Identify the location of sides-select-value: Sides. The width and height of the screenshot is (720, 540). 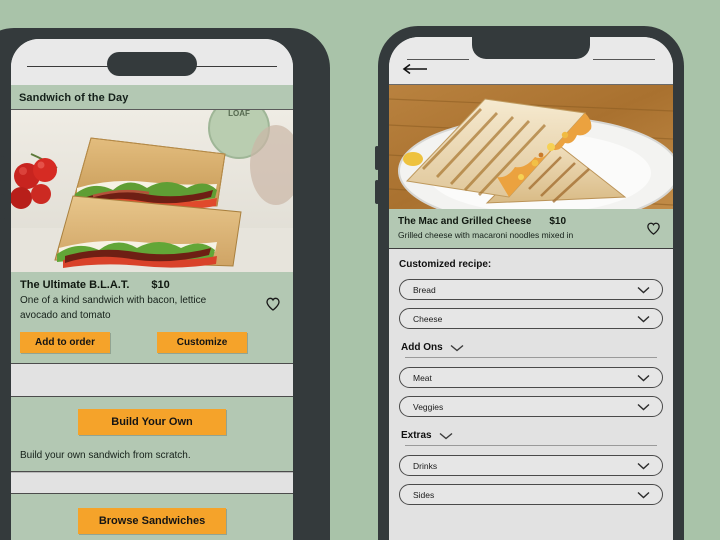
(424, 494).